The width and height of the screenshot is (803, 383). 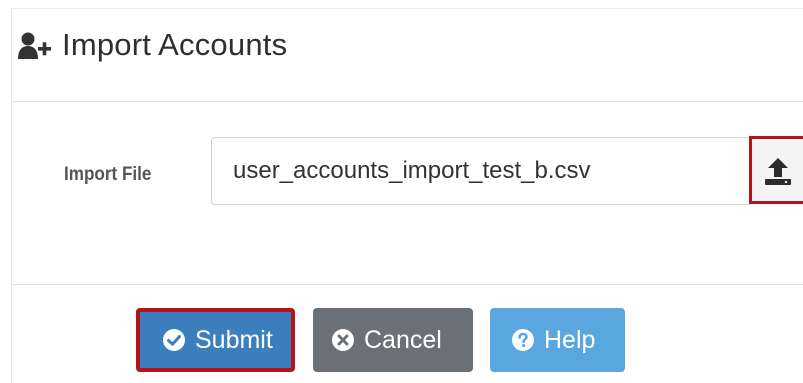 I want to click on question-circle-icon, so click(x=523, y=340).